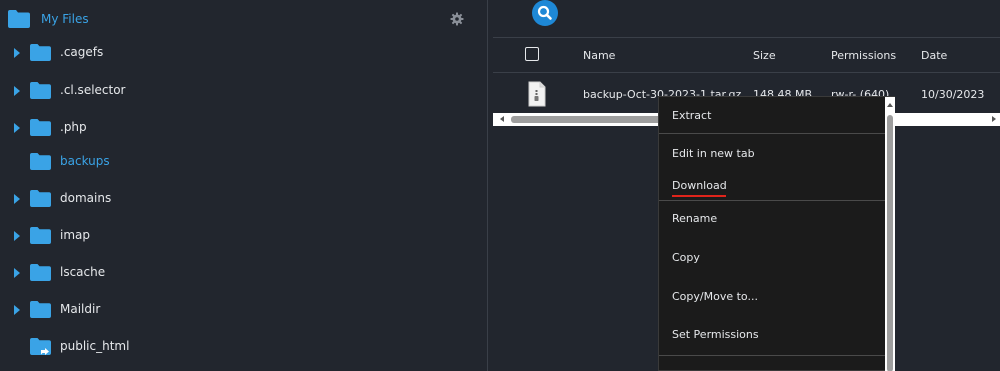  What do you see at coordinates (244, 348) in the screenshot?
I see `sidebar-item-public-html: public_html` at bounding box center [244, 348].